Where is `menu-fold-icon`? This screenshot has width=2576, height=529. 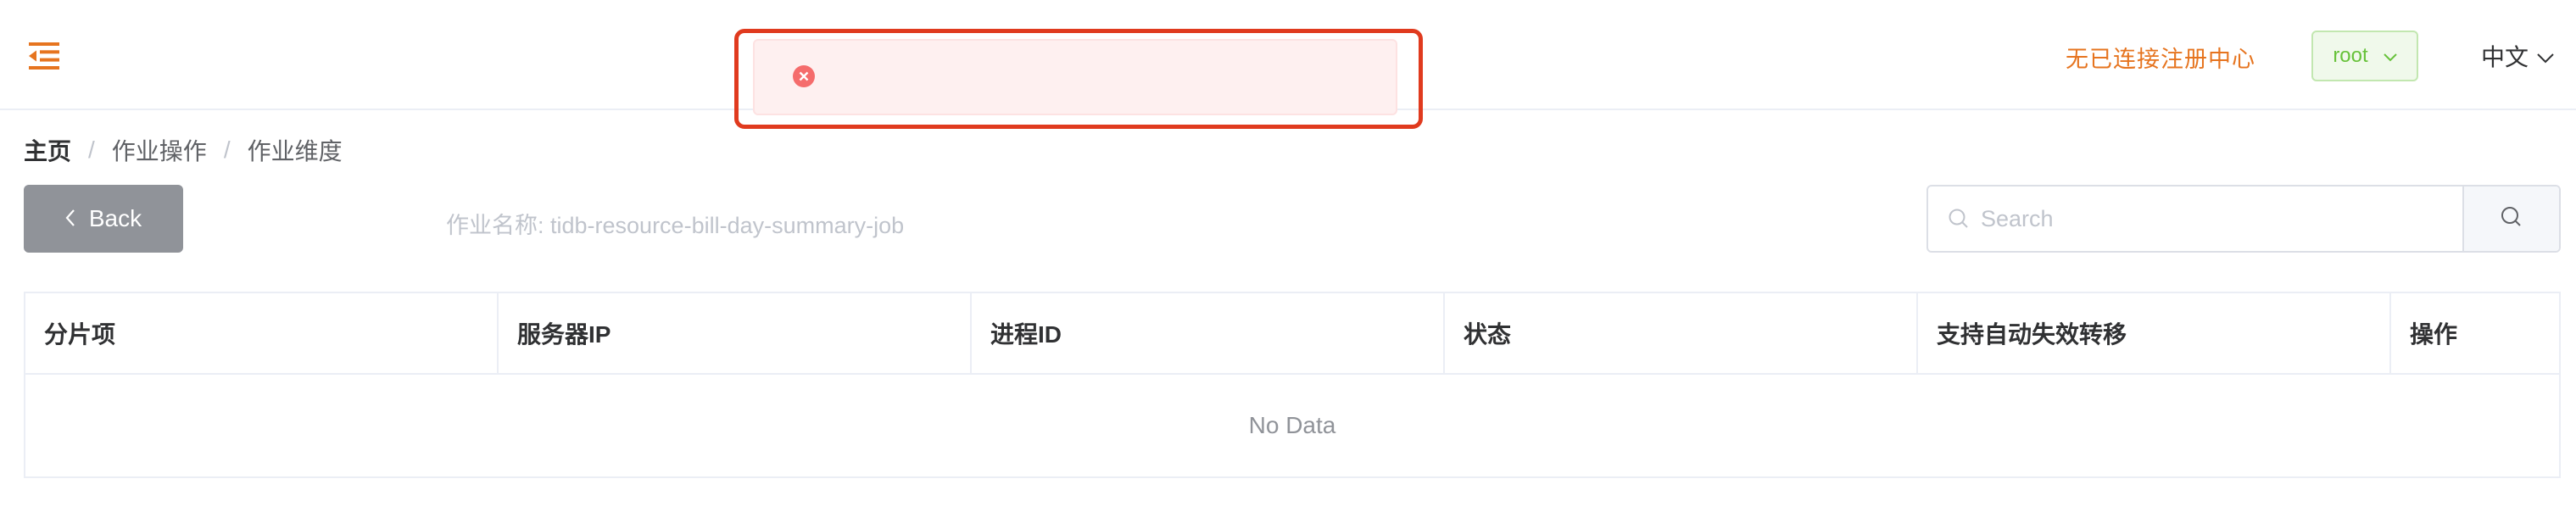
menu-fold-icon is located at coordinates (44, 56).